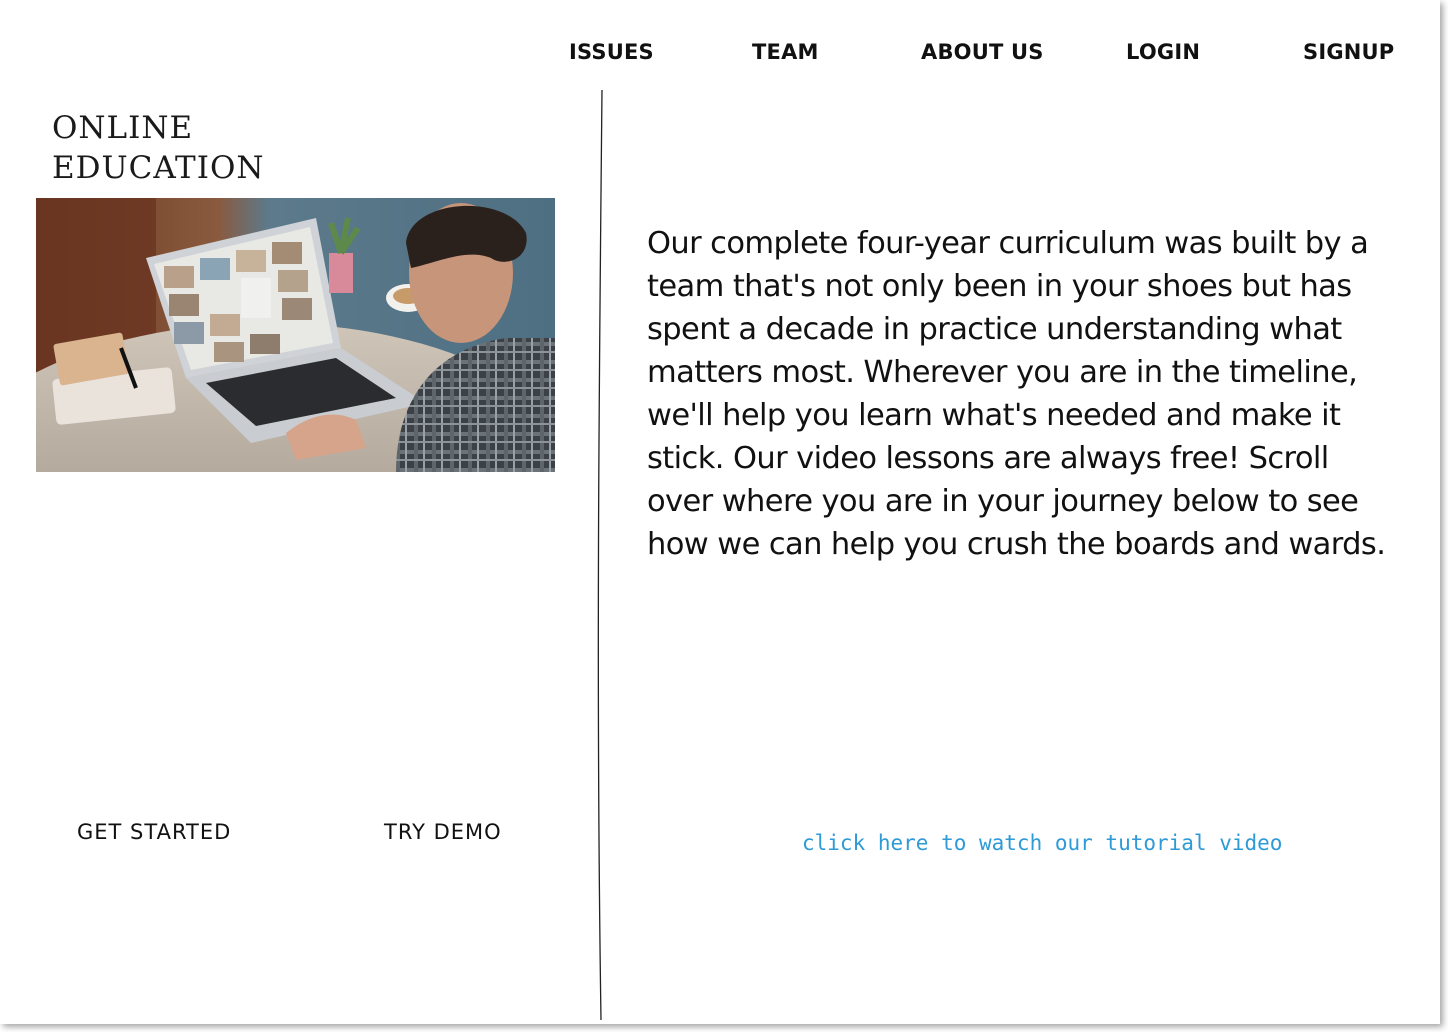 Image resolution: width=1448 pixels, height=1032 pixels. What do you see at coordinates (158, 148) in the screenshot?
I see `brand-title: ONLINE EDUCATION` at bounding box center [158, 148].